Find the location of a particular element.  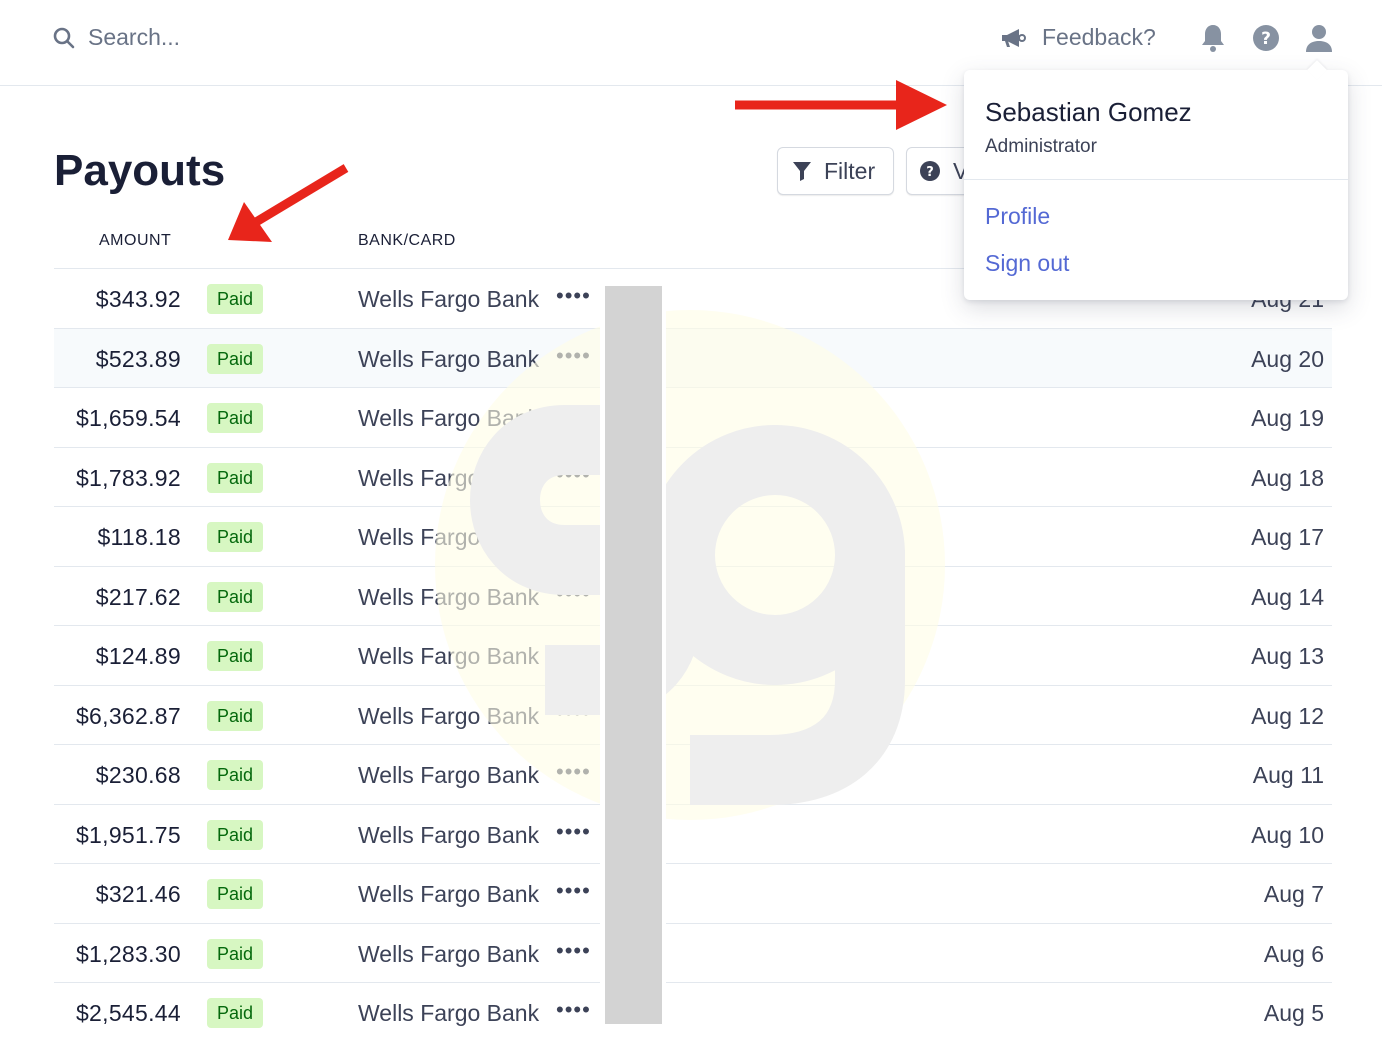

feedback-button: Feedback? is located at coordinates (1078, 37).